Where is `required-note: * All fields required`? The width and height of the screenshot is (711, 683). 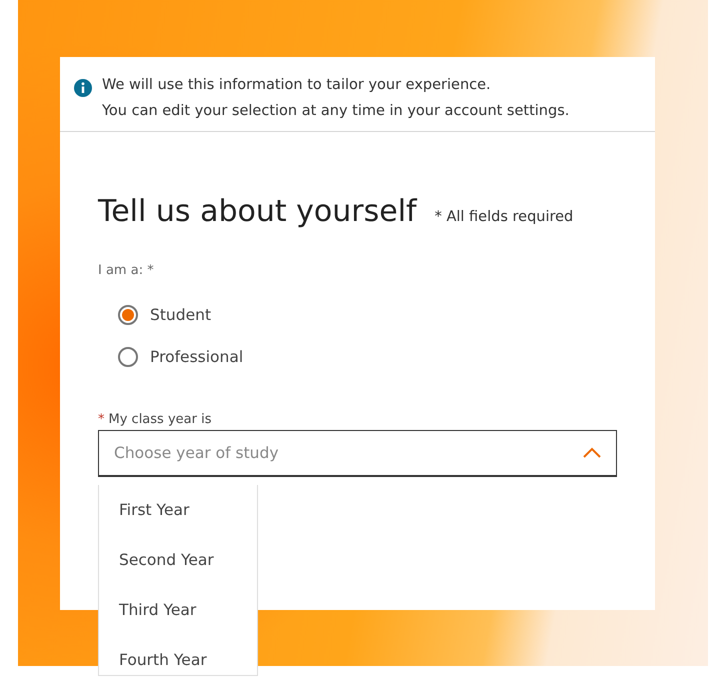 required-note: * All fields required is located at coordinates (504, 217).